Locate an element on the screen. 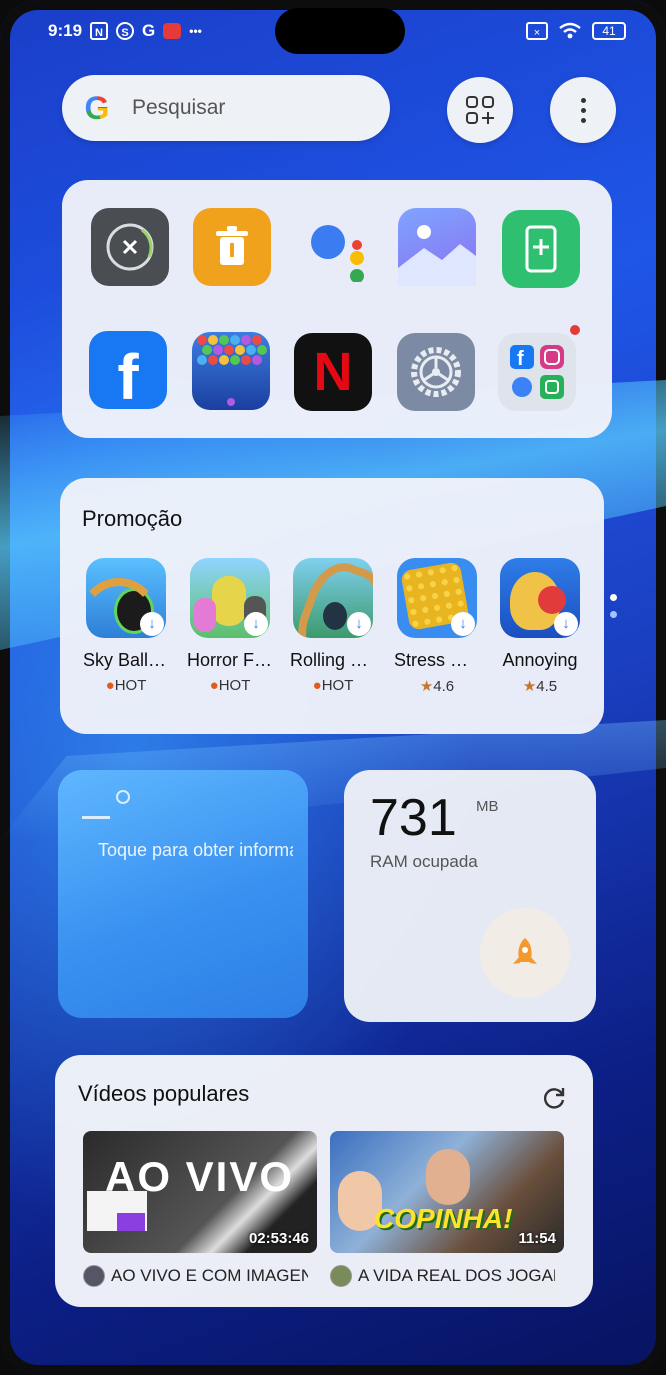  horror-friends-thumbnail: ↓ is located at coordinates (230, 598).